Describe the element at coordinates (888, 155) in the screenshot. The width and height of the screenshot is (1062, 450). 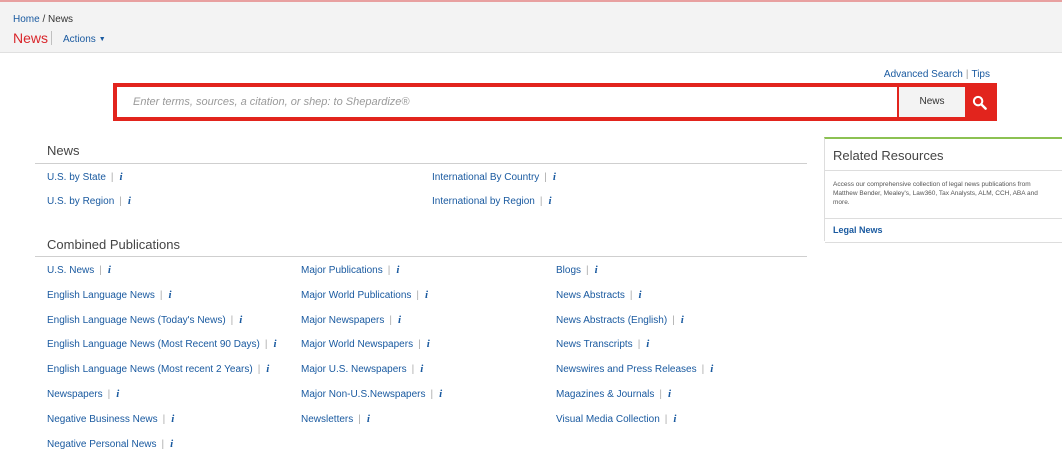
I see `related-resources-title: Related Resources` at that location.